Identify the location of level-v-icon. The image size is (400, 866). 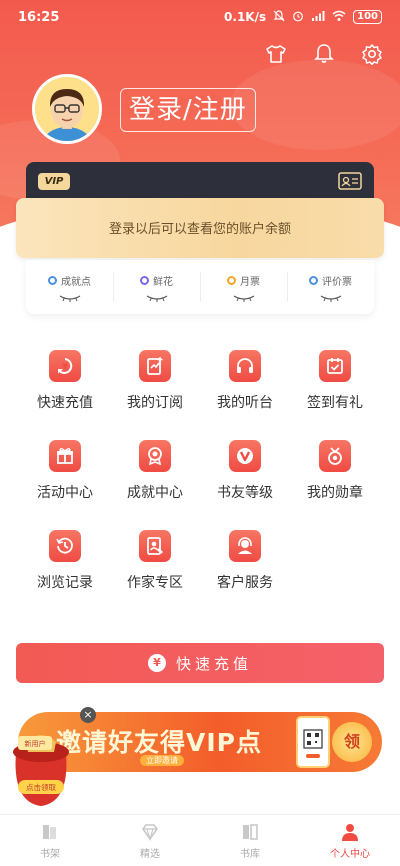
(245, 456).